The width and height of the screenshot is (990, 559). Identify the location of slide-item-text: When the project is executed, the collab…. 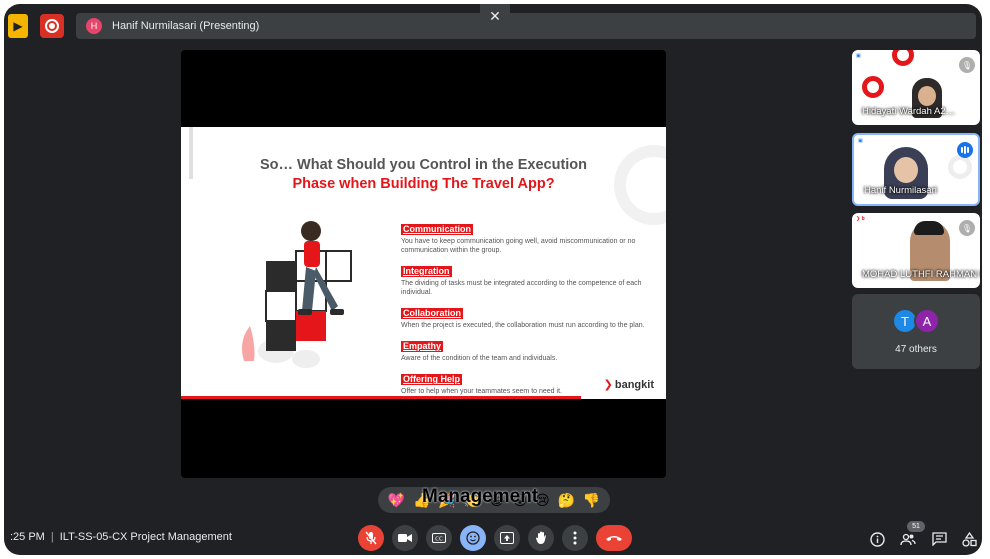
(523, 325).